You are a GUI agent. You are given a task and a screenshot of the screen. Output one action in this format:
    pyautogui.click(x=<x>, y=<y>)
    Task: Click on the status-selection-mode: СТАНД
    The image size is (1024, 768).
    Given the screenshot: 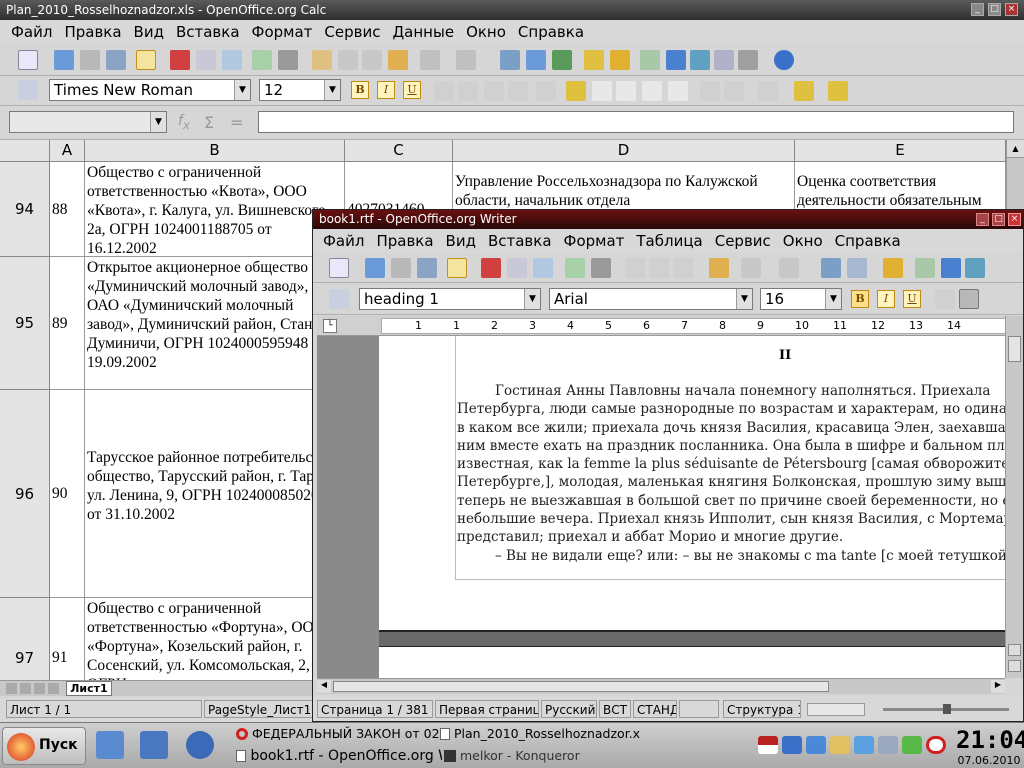 What is the action you would take?
    pyautogui.click(x=655, y=709)
    